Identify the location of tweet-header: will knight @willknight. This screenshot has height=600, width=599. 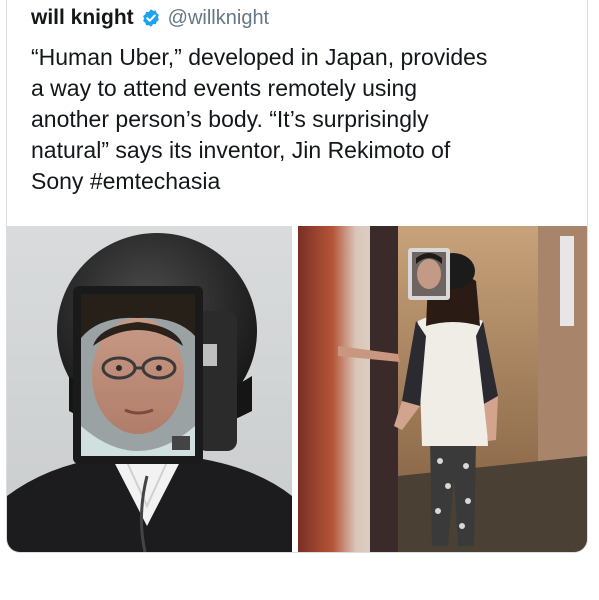
(150, 18).